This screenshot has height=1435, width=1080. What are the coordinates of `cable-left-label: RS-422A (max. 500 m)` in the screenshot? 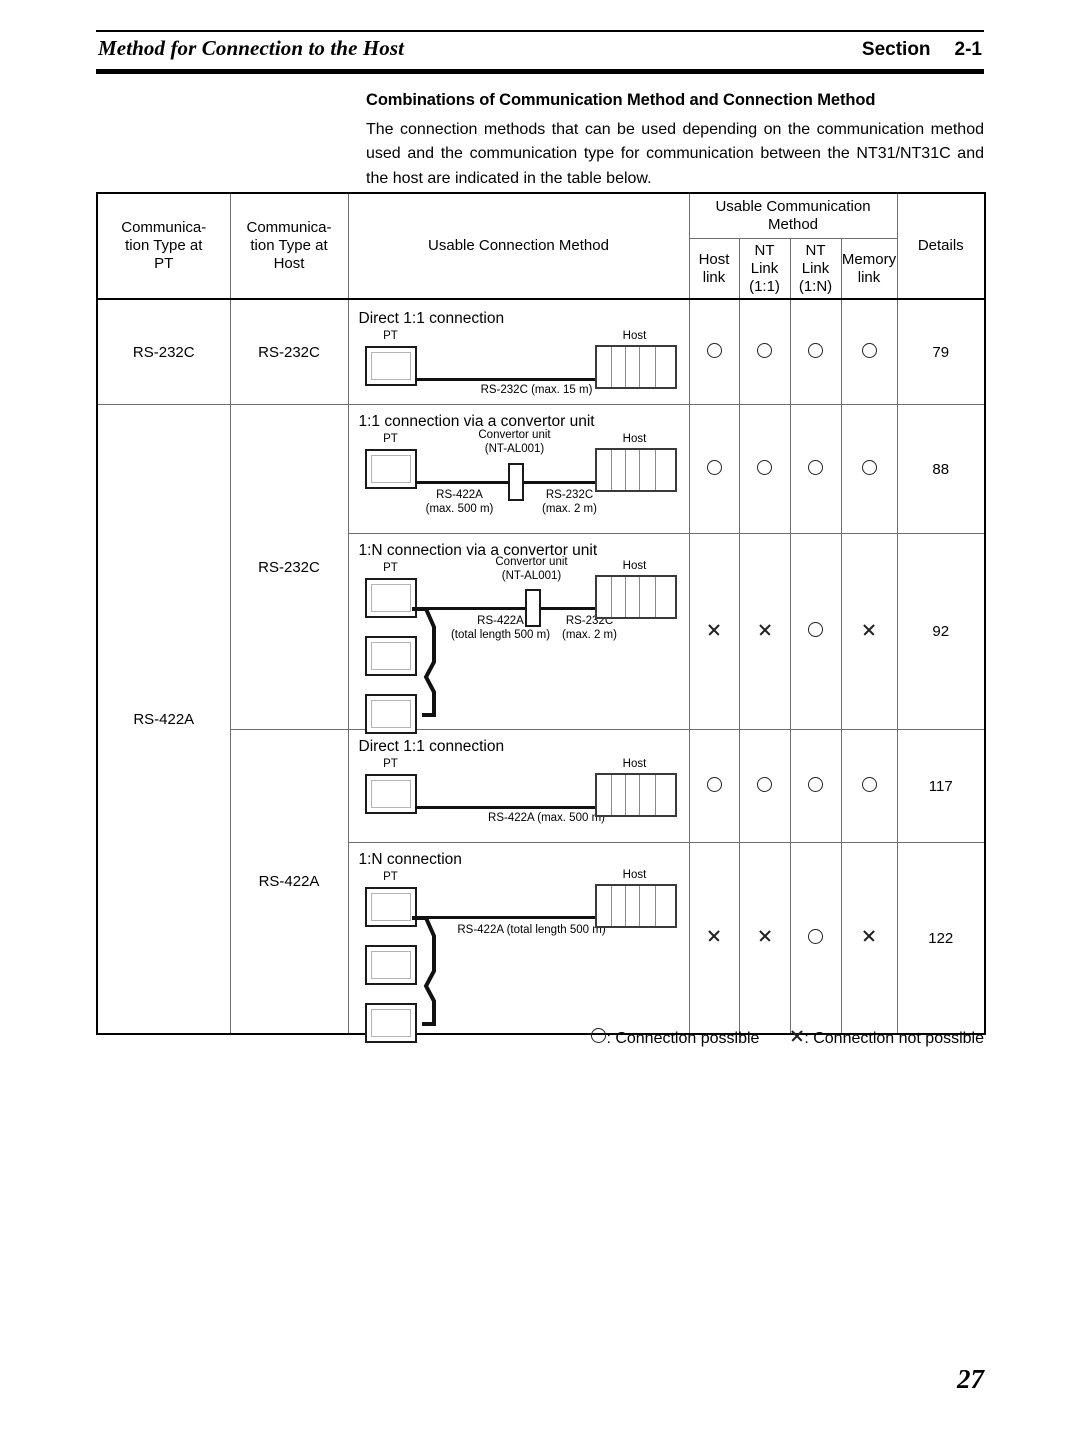 It's located at (460, 503).